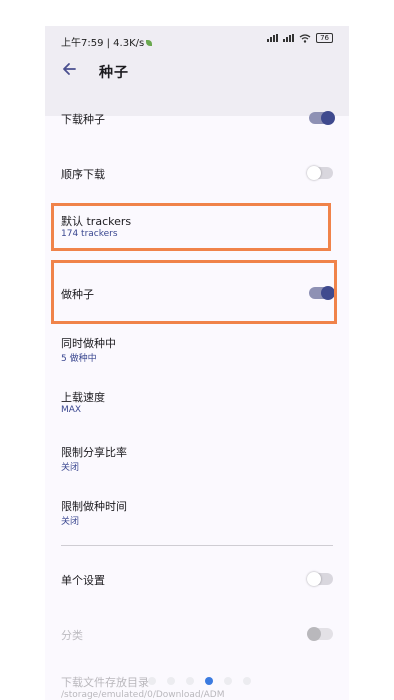 The image size is (394, 700). I want to click on wifi-icon, so click(305, 38).